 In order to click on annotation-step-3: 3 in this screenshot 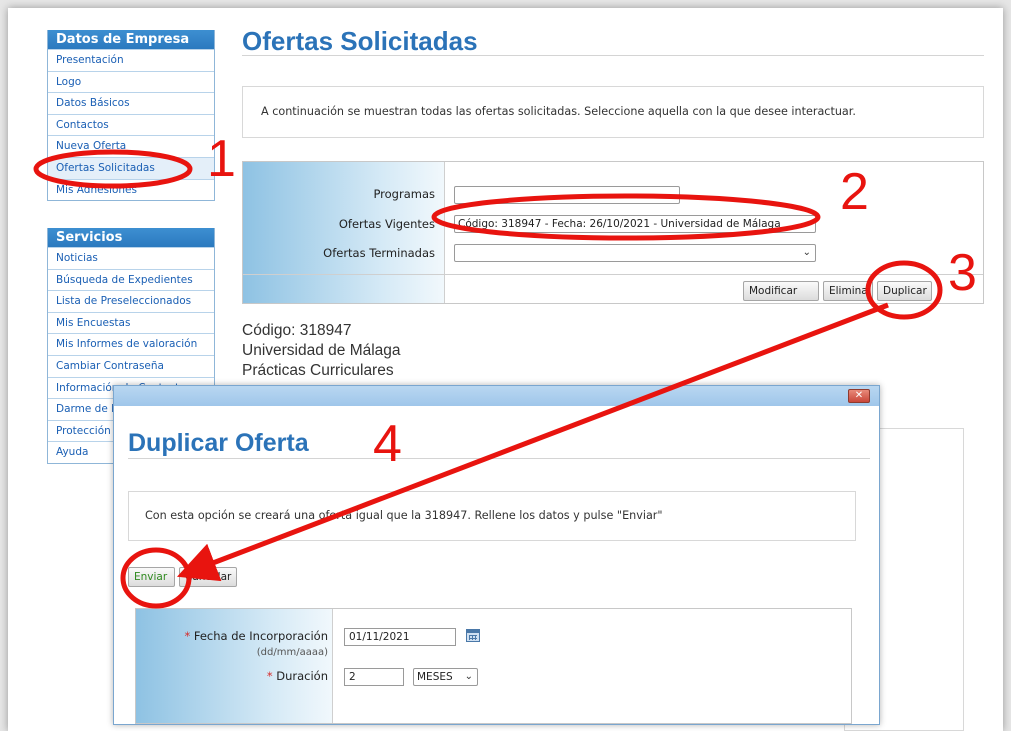, I will do `click(962, 273)`.